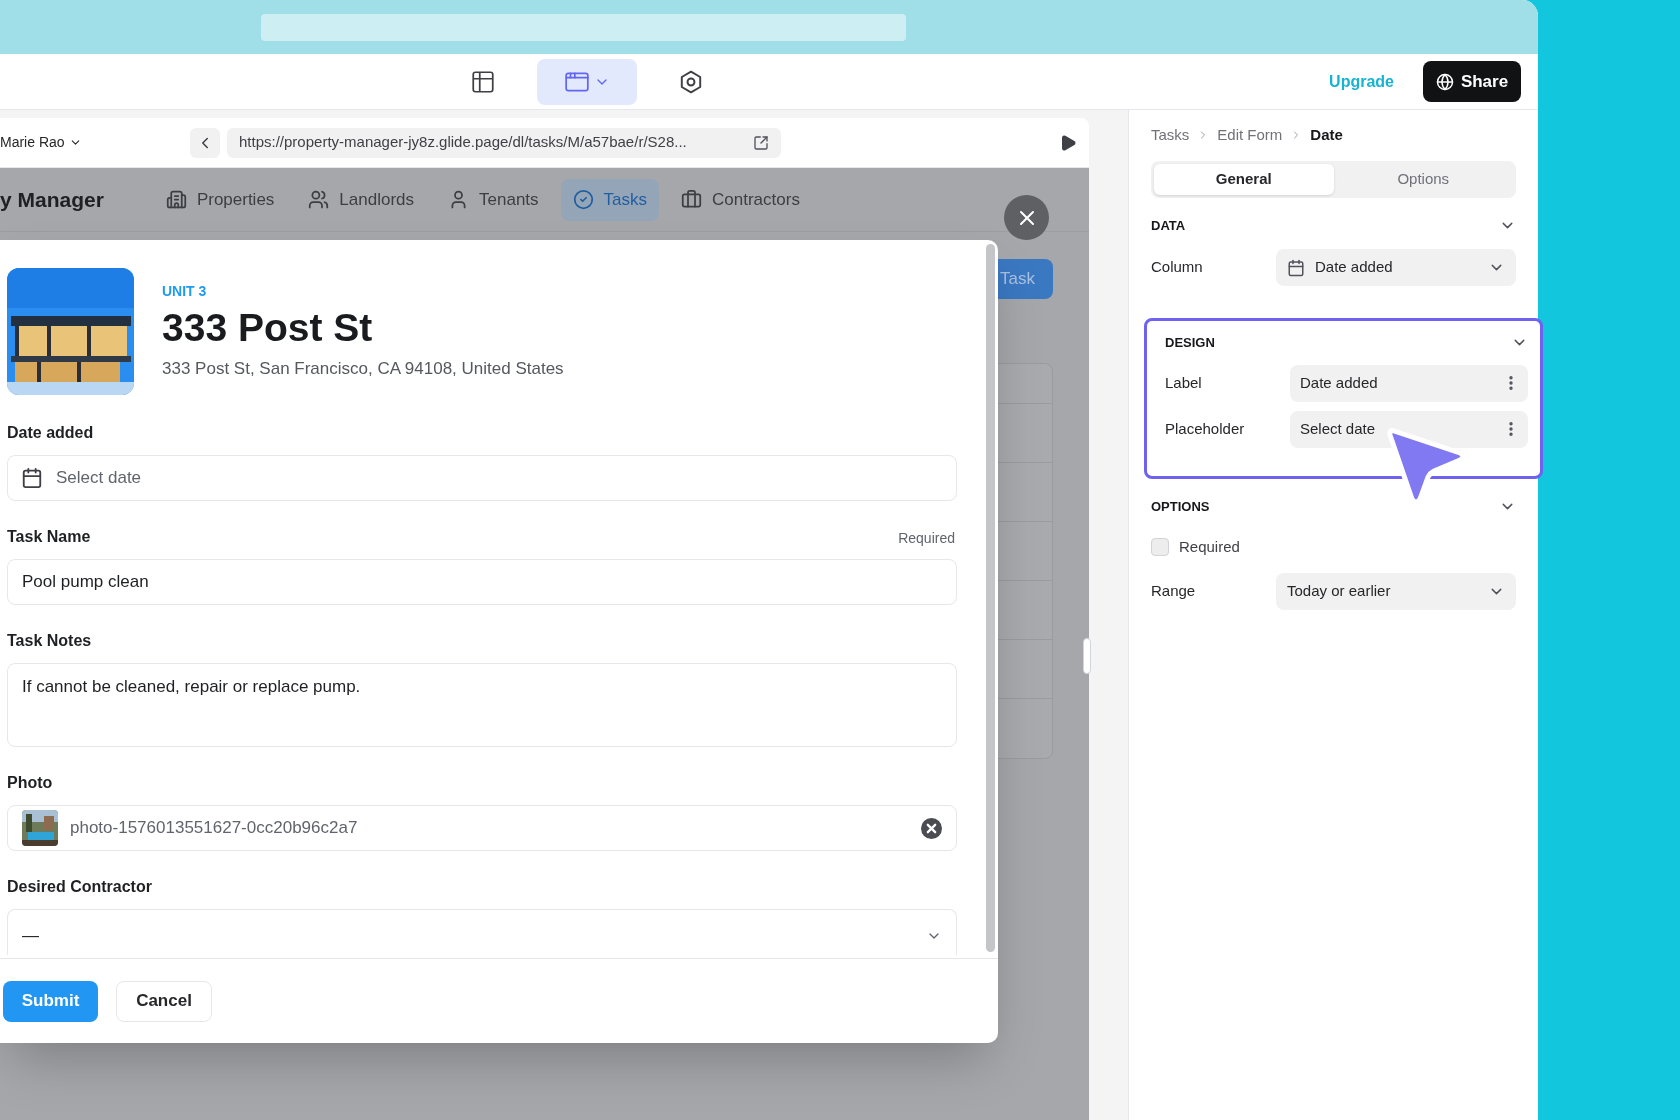 This screenshot has height=1120, width=1680. I want to click on contractor-select: —, so click(482, 932).